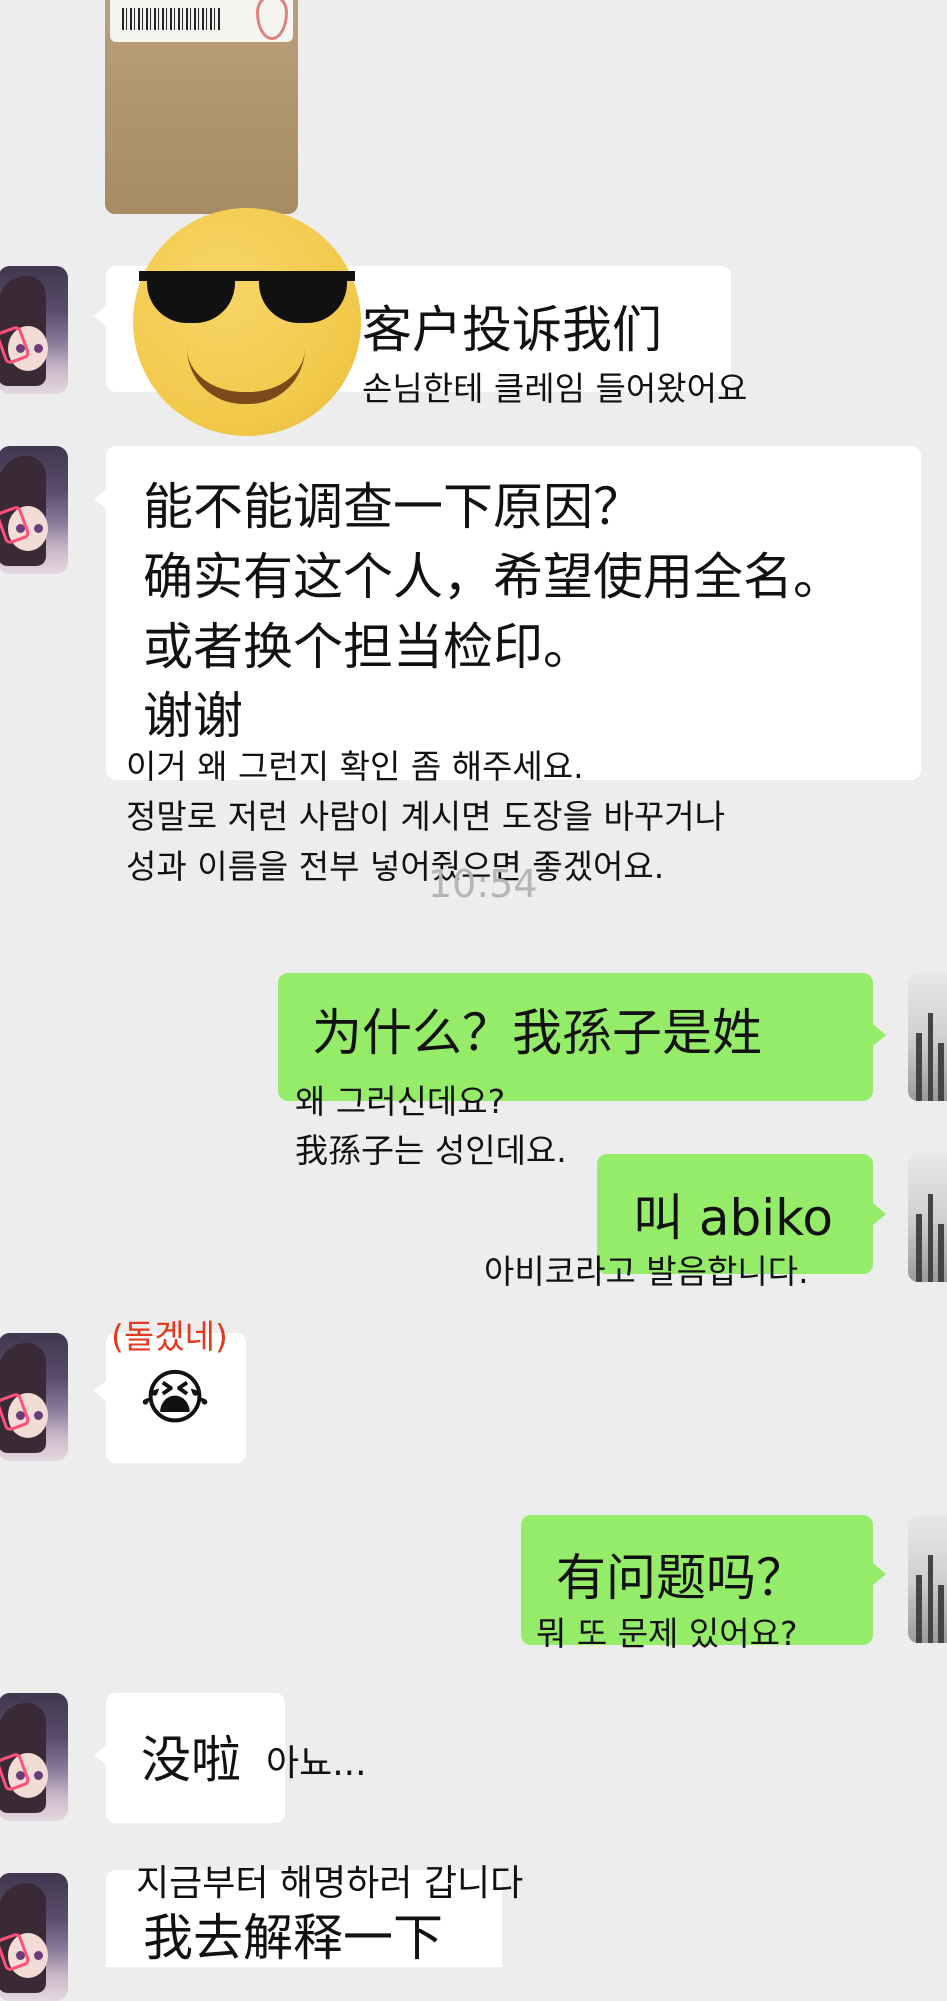 Image resolution: width=947 pixels, height=2001 pixels. What do you see at coordinates (733, 1218) in the screenshot?
I see `message-text-cn: 叫 abiko` at bounding box center [733, 1218].